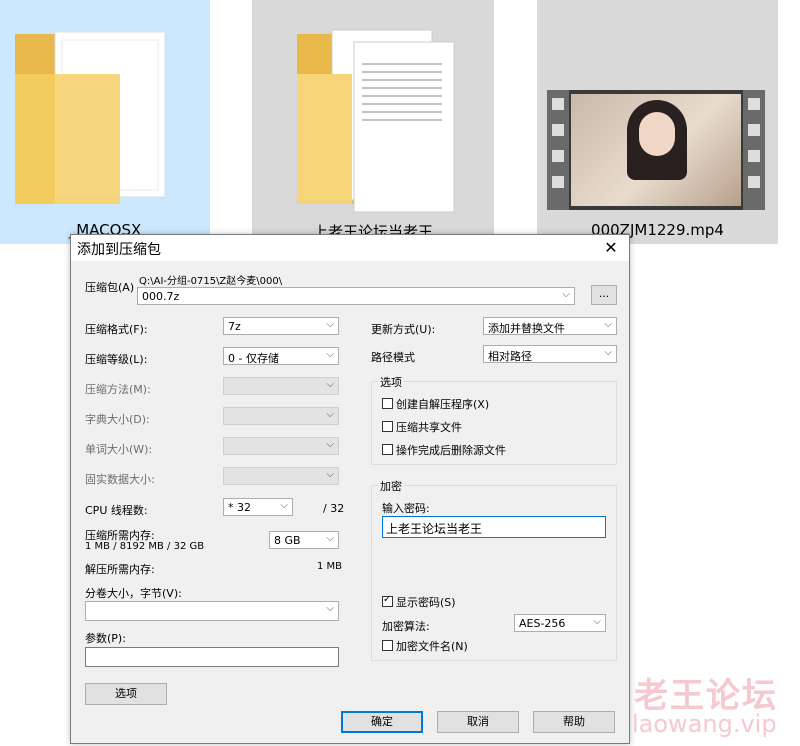 Image resolution: width=800 pixels, height=746 pixels. Describe the element at coordinates (426, 602) in the screenshot. I see `show-password-label: 显示密码(S)` at that location.